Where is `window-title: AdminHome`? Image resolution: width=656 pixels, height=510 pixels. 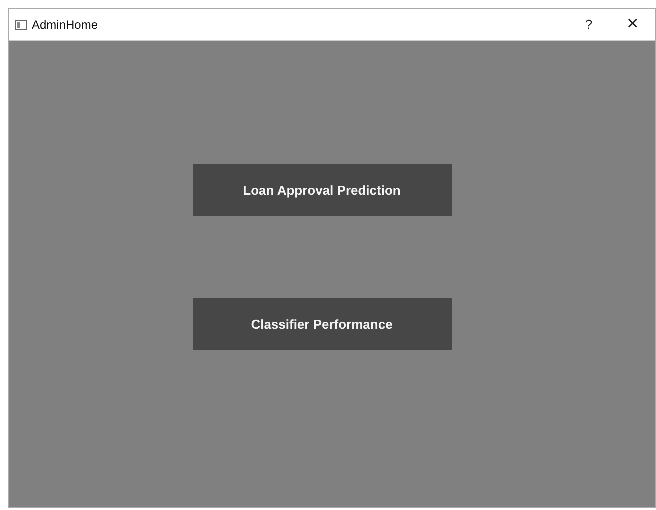 window-title: AdminHome is located at coordinates (66, 25).